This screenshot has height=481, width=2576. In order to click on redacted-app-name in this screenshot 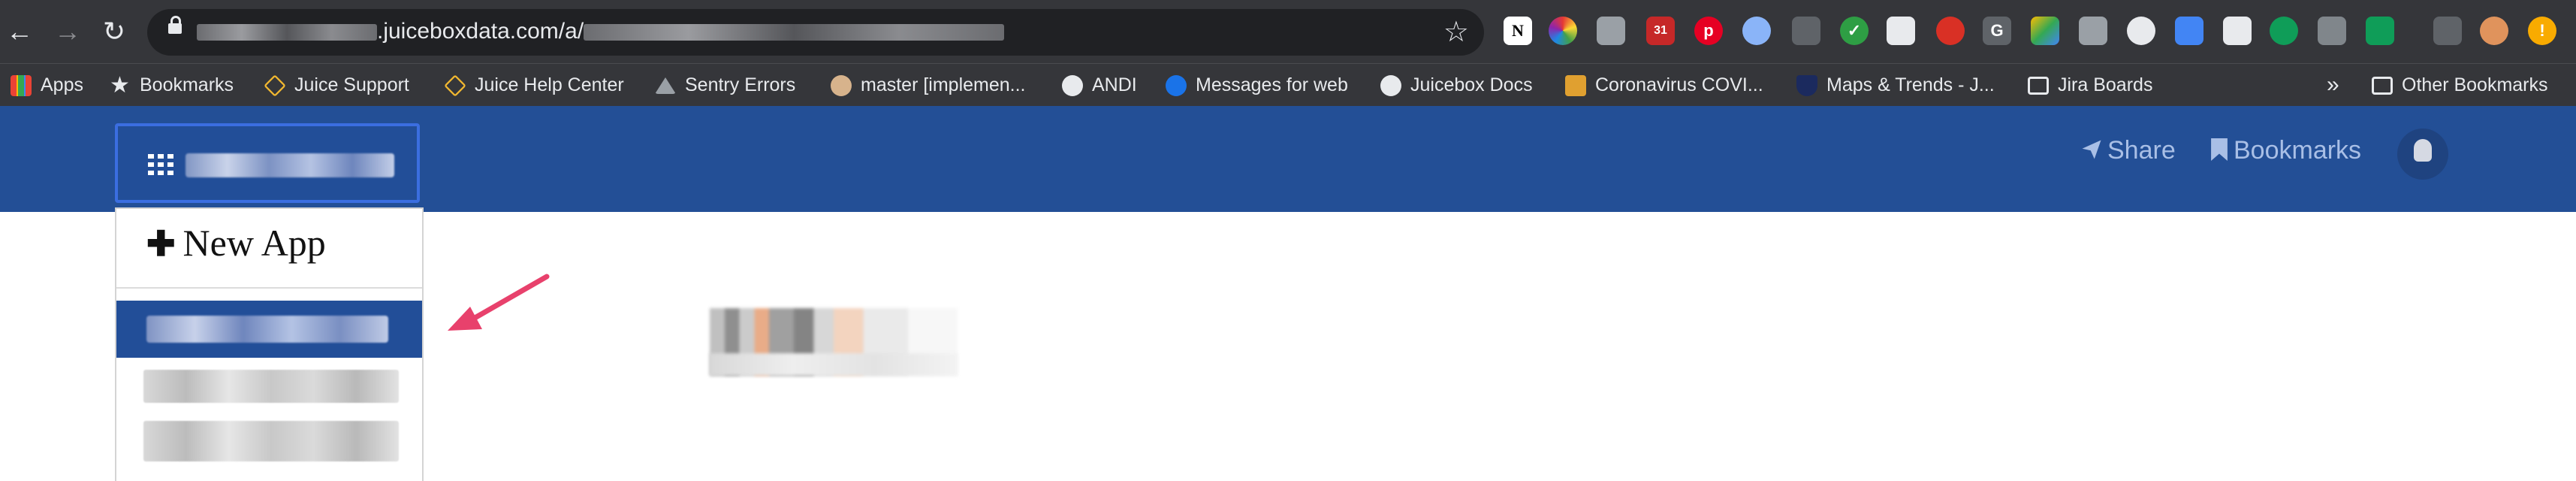, I will do `click(290, 165)`.